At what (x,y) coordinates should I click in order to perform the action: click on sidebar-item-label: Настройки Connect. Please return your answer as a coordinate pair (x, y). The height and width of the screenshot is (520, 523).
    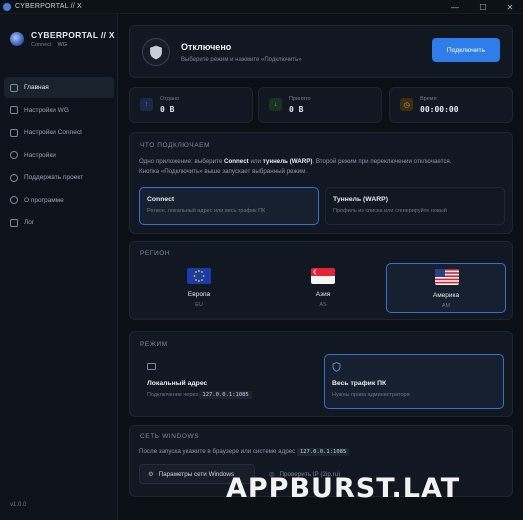
    Looking at the image, I should click on (53, 132).